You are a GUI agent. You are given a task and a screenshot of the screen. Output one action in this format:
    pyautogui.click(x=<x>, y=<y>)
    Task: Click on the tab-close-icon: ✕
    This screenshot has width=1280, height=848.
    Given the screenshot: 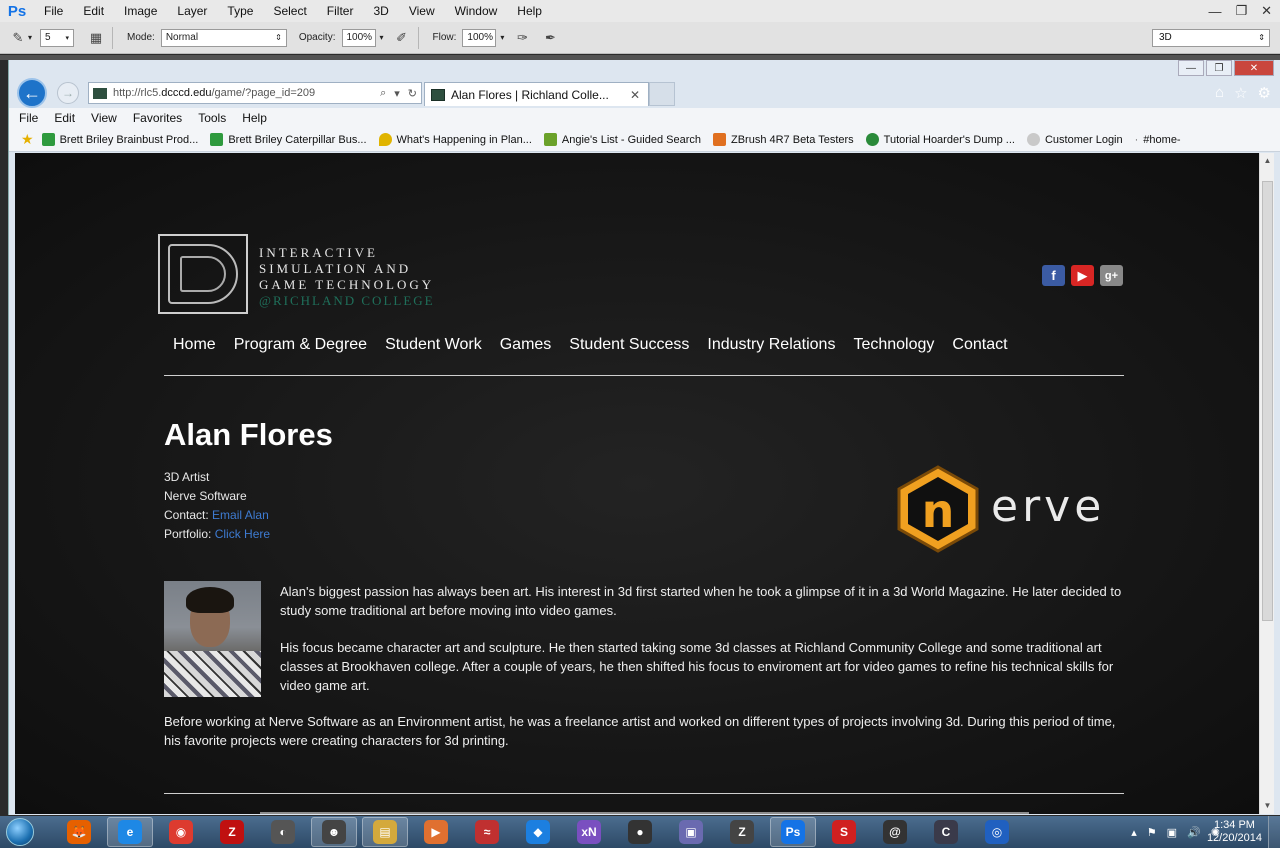 What is the action you would take?
    pyautogui.click(x=635, y=95)
    